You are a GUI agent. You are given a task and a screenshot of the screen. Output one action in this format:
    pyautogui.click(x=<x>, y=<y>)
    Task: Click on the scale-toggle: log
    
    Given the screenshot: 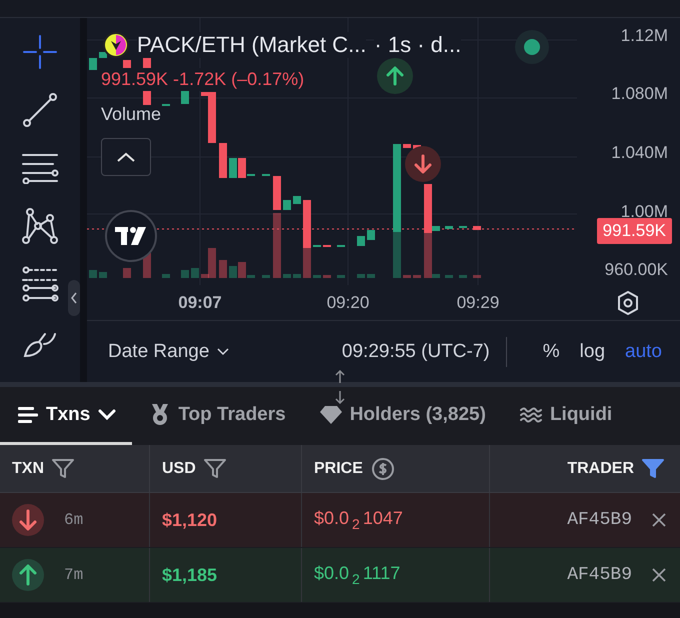 What is the action you would take?
    pyautogui.click(x=593, y=351)
    